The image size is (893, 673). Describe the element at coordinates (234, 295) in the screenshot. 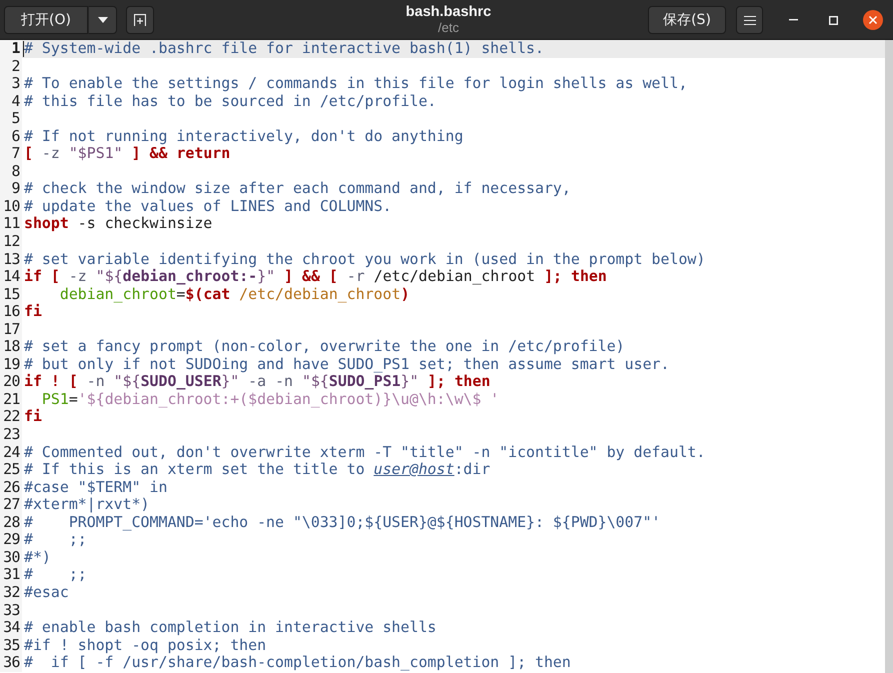

I see `code-line: debian_chroot=$(cat /etc/debian_chroot)` at that location.